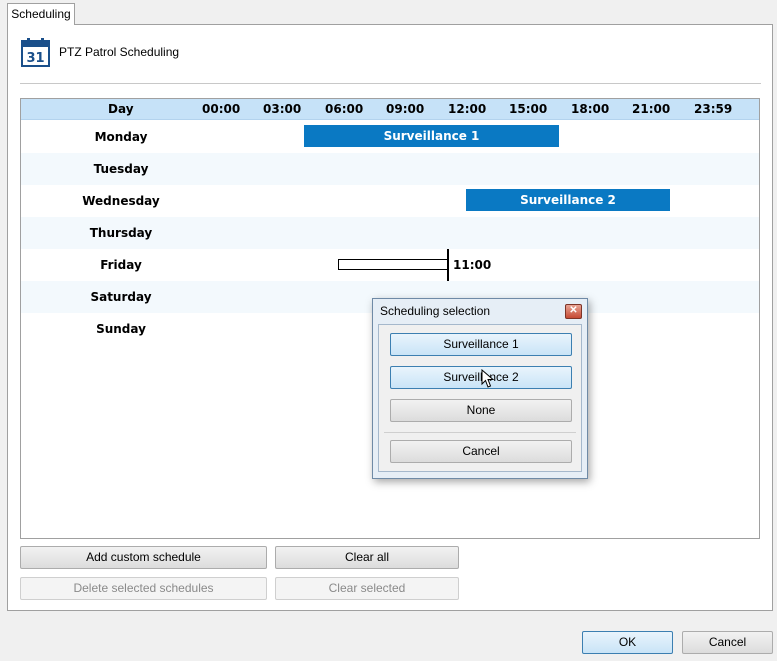 The width and height of the screenshot is (777, 661). What do you see at coordinates (390, 201) in the screenshot?
I see `grid-row-wednesday: Wednesday Surveillance 2` at bounding box center [390, 201].